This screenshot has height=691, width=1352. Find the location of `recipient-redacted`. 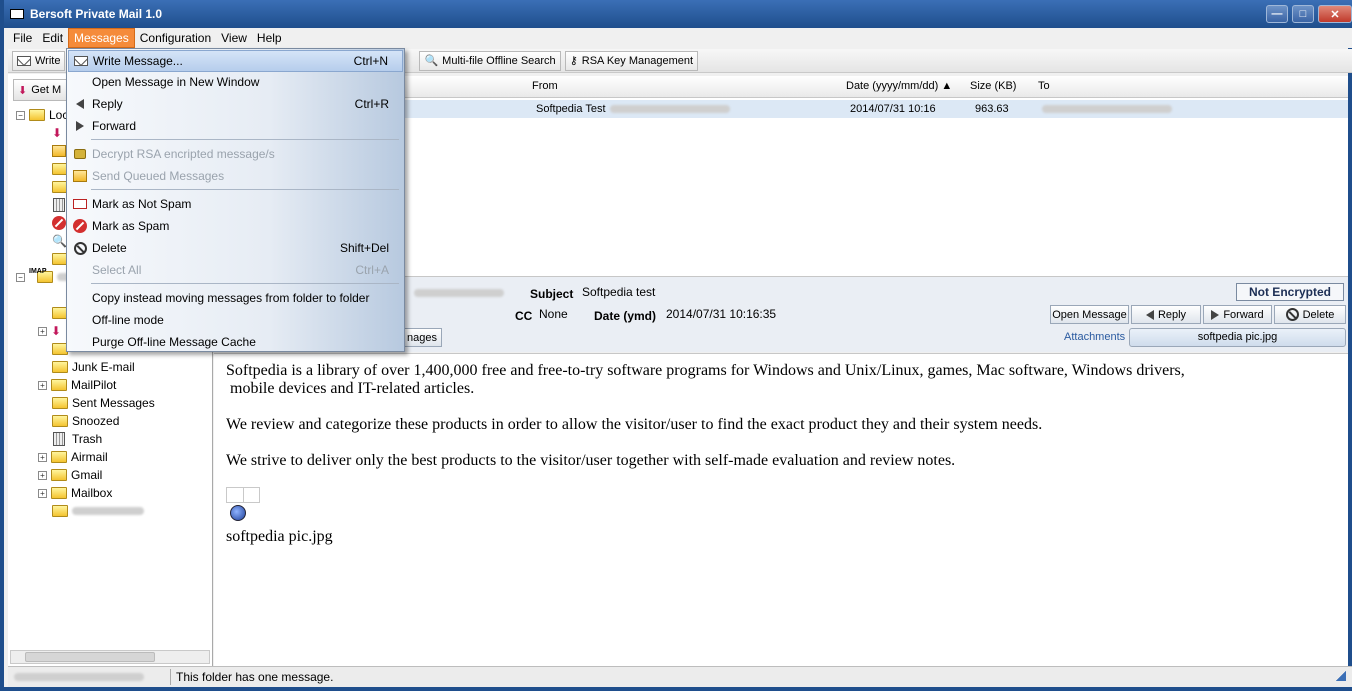

recipient-redacted is located at coordinates (1107, 109).